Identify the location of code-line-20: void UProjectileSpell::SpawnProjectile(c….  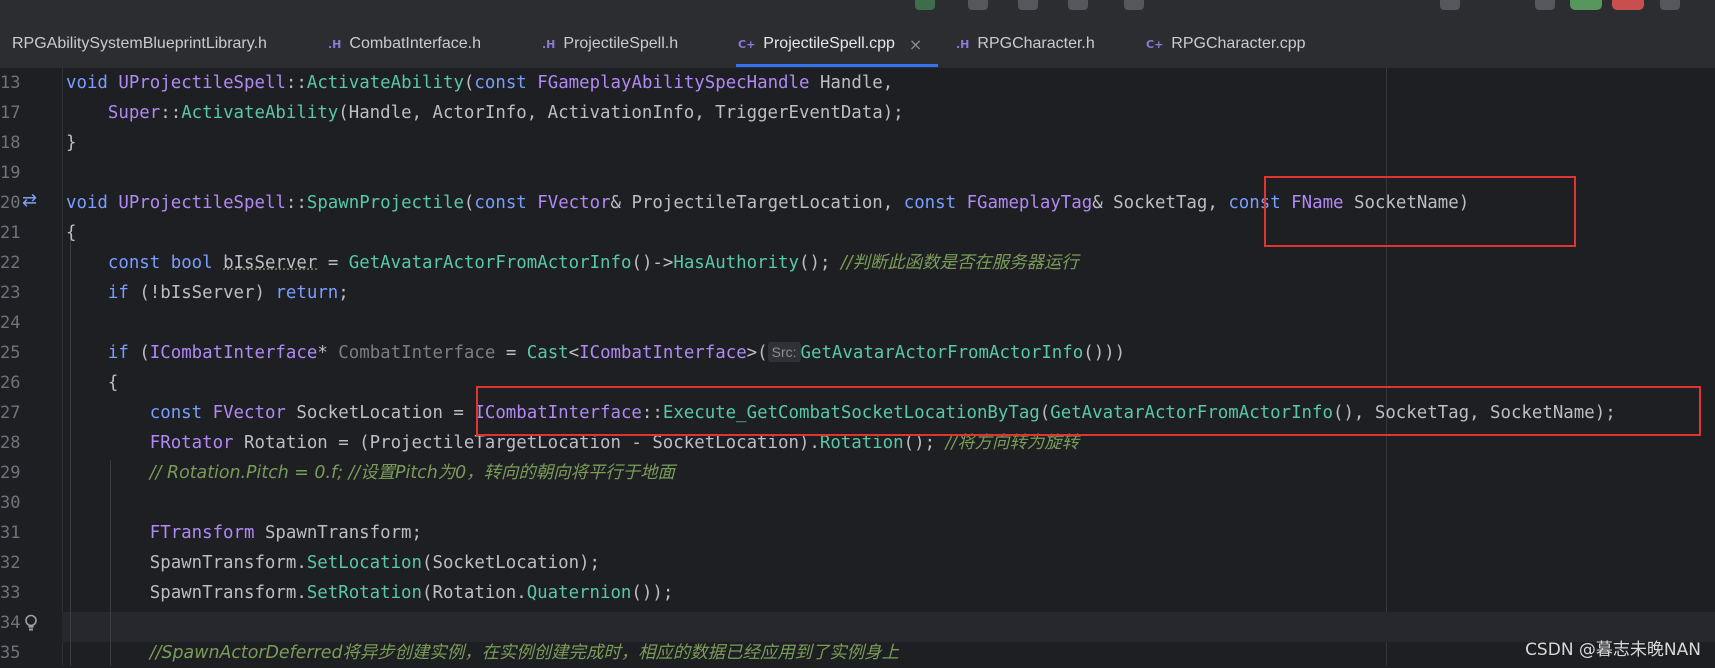
(767, 203).